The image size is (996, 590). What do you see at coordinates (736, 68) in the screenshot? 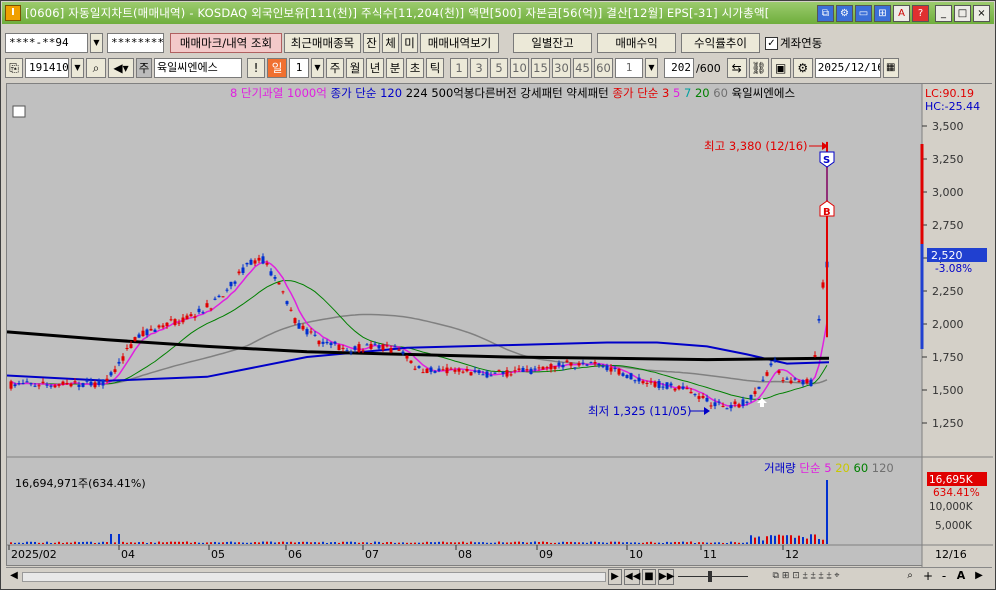
I see `link-icon: ⇆` at bounding box center [736, 68].